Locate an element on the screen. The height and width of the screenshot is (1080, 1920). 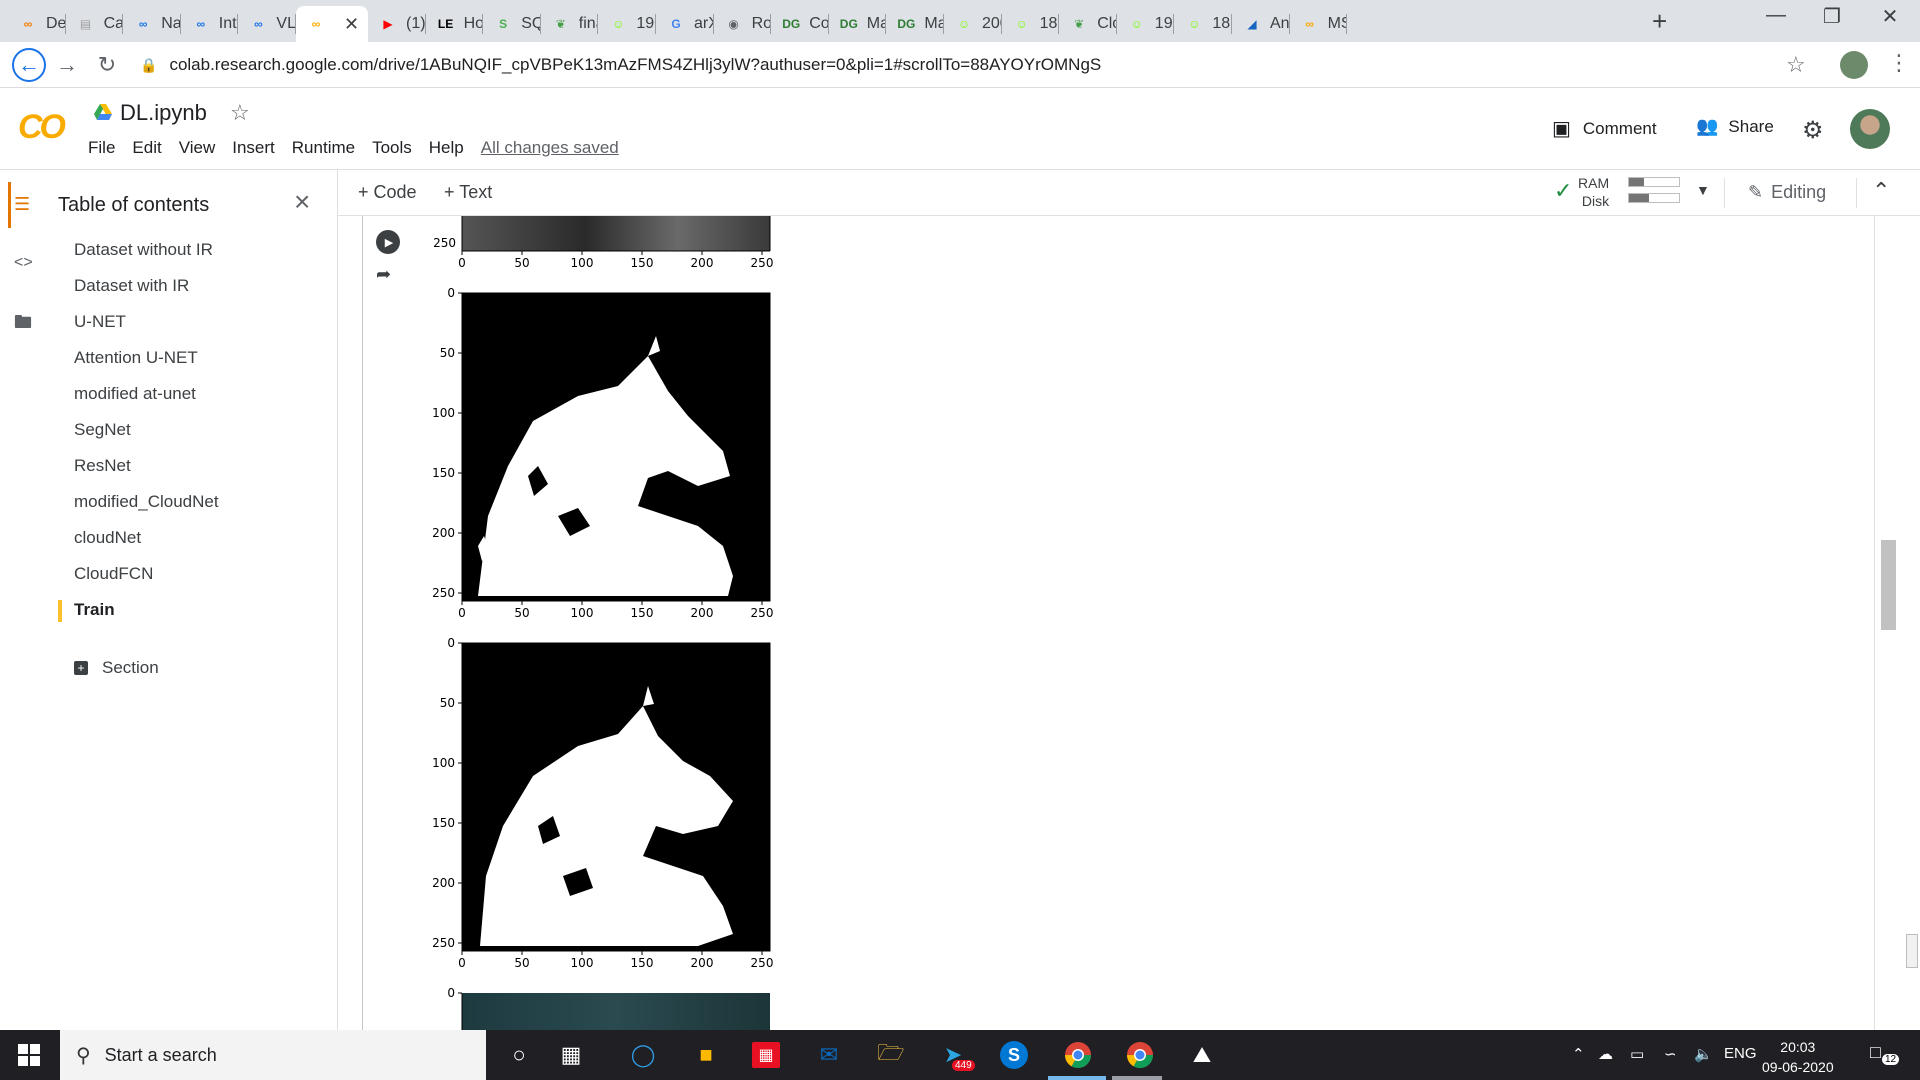
gift-icon: ▦ is located at coordinates (766, 1055).